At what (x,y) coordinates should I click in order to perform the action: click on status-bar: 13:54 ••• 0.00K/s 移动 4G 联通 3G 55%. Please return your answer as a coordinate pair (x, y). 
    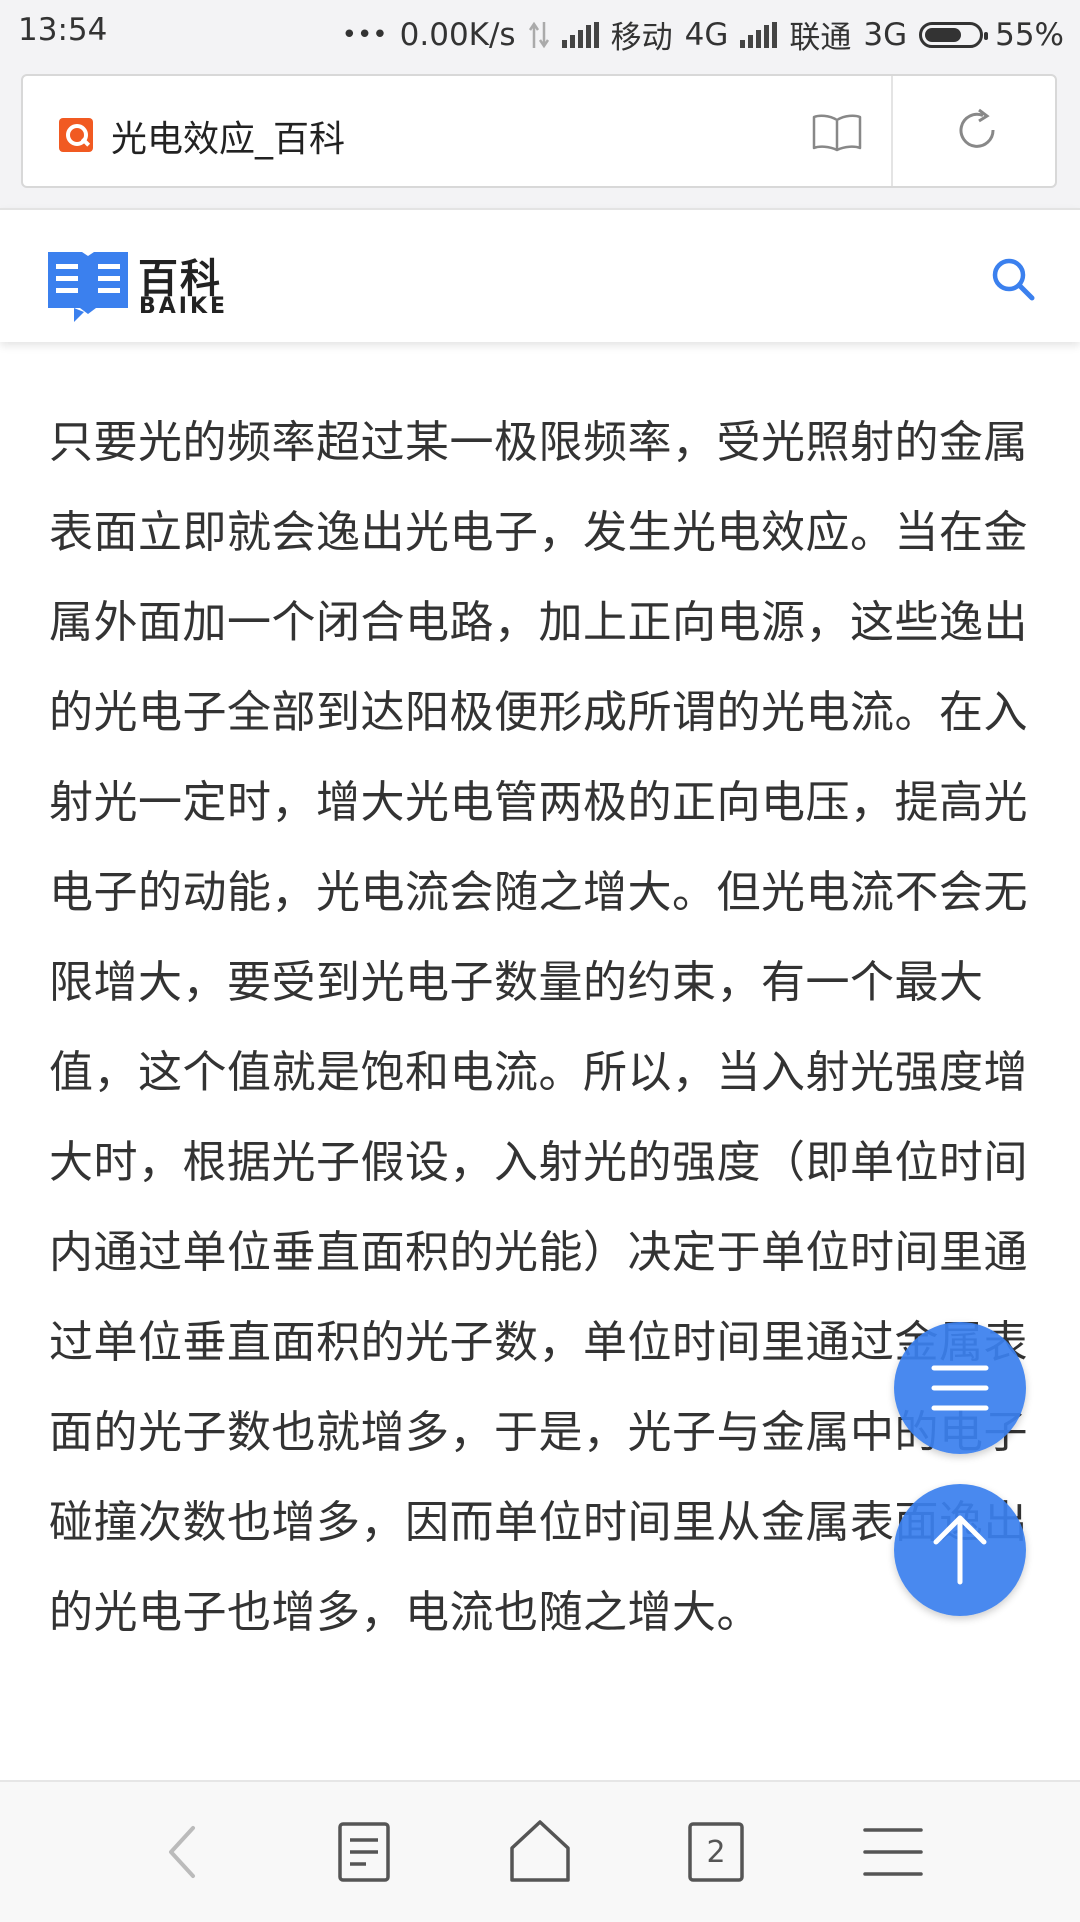
    Looking at the image, I should click on (540, 31).